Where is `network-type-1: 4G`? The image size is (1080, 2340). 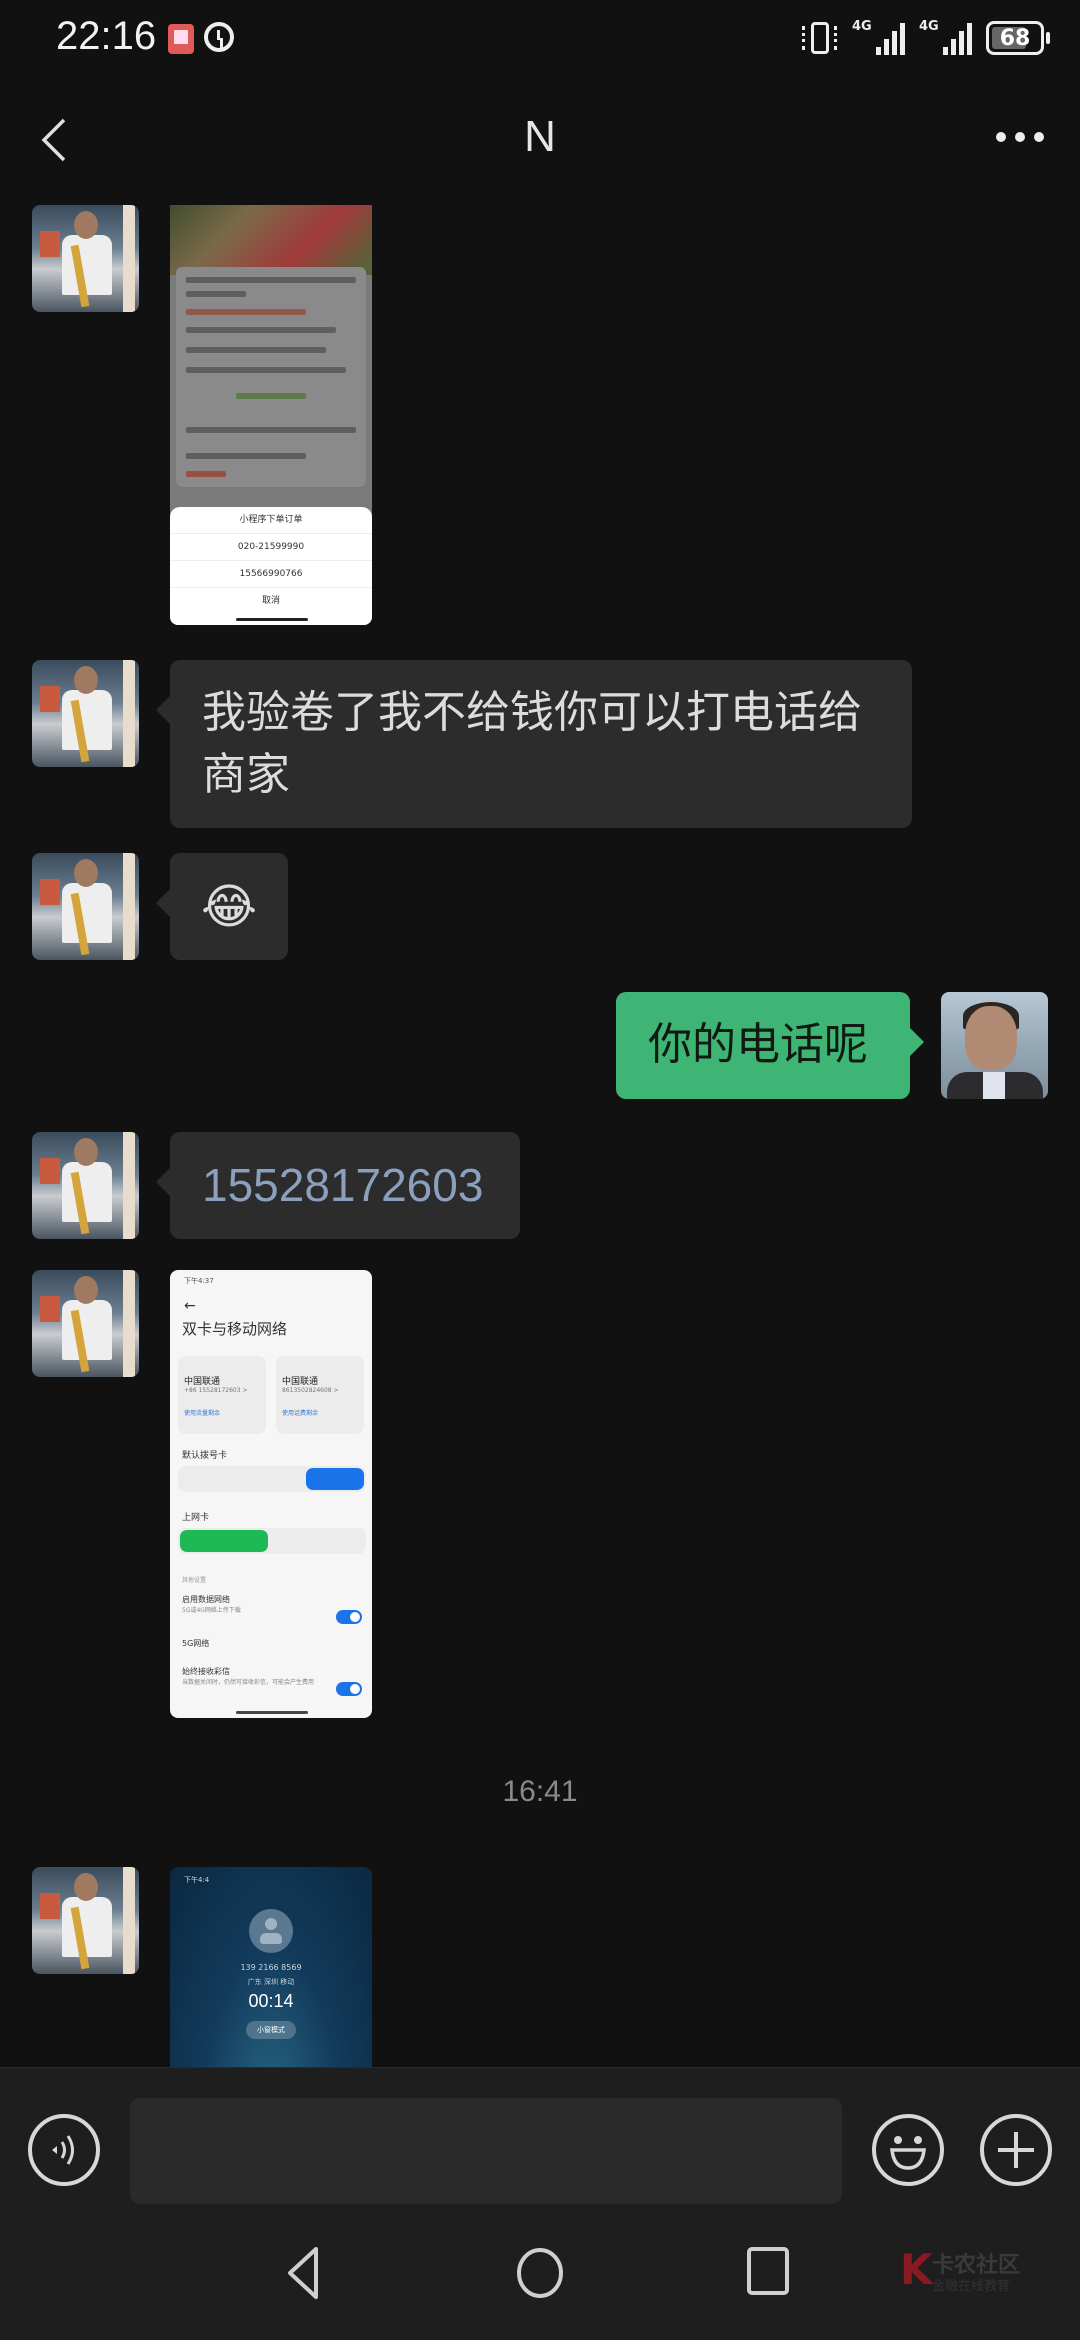
network-type-1: 4G is located at coordinates (862, 26).